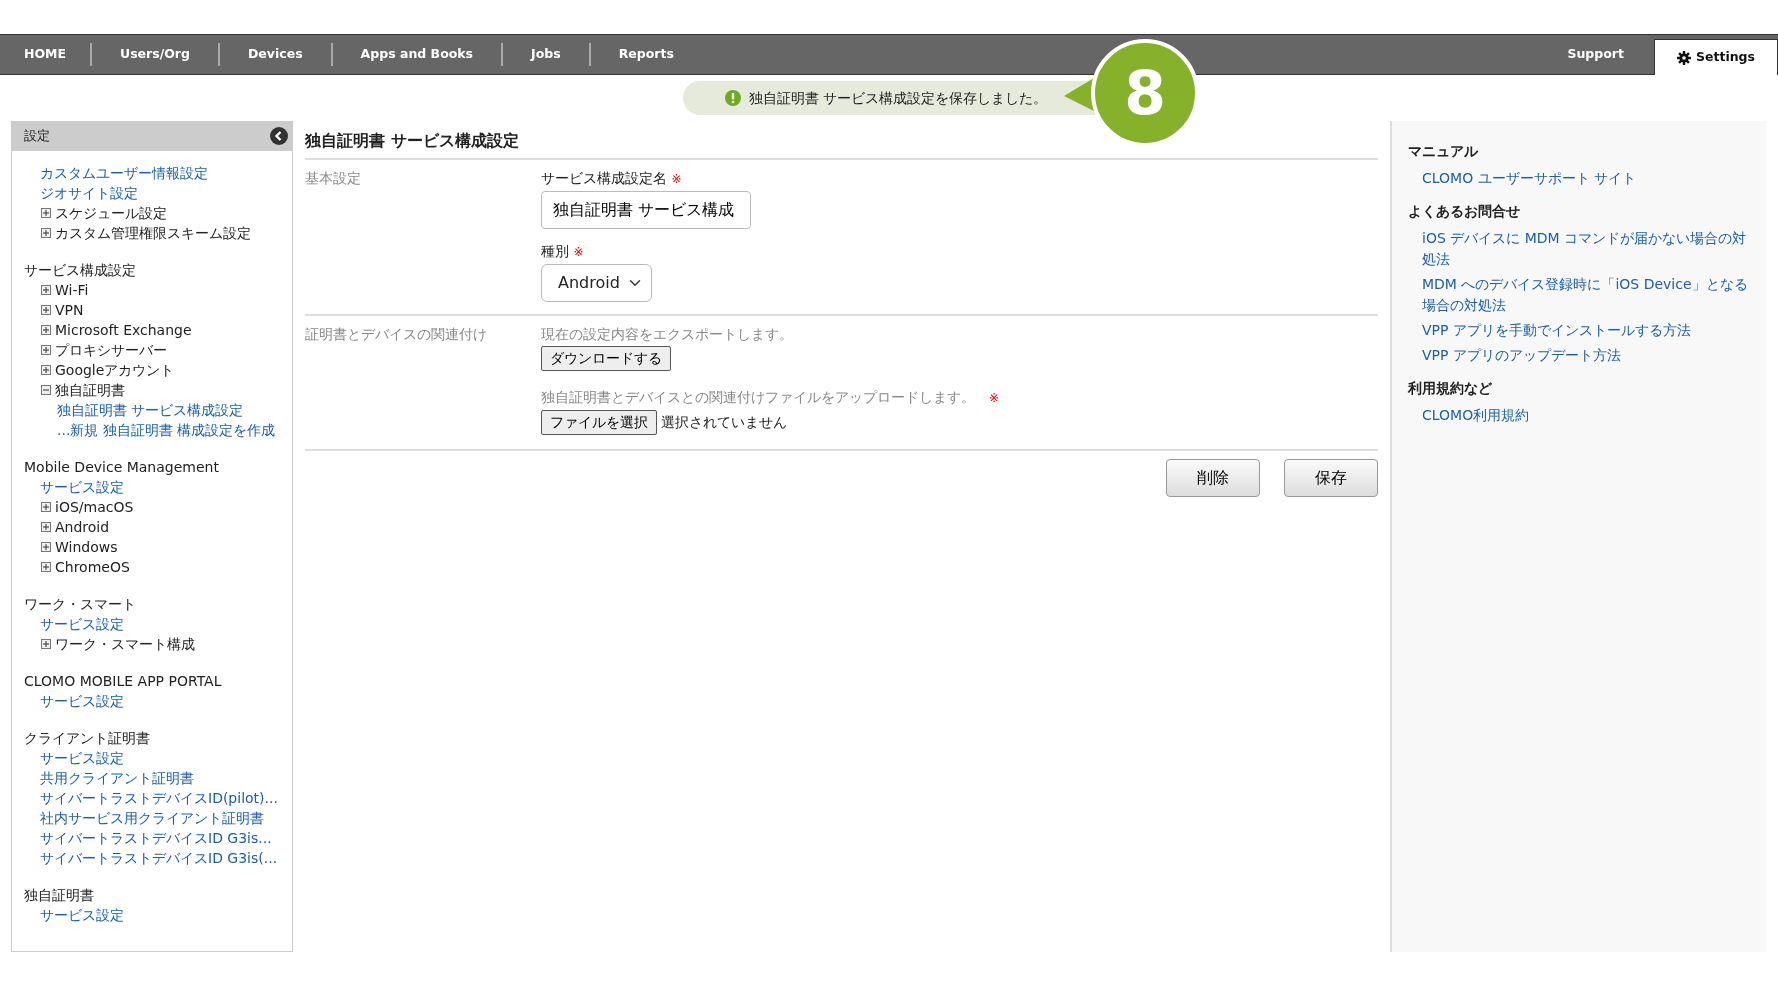 The image size is (1778, 1000). What do you see at coordinates (69, 310) in the screenshot?
I see `tree-item: VPN` at bounding box center [69, 310].